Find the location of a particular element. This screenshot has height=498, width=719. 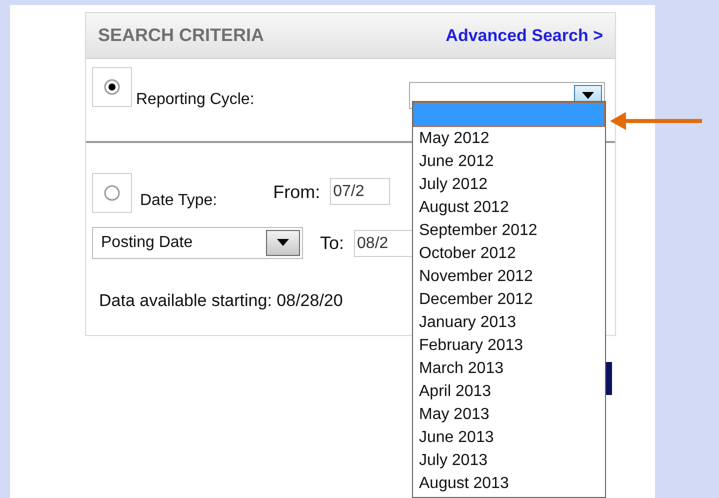

dropdown-option: July 2013 is located at coordinates (509, 460).